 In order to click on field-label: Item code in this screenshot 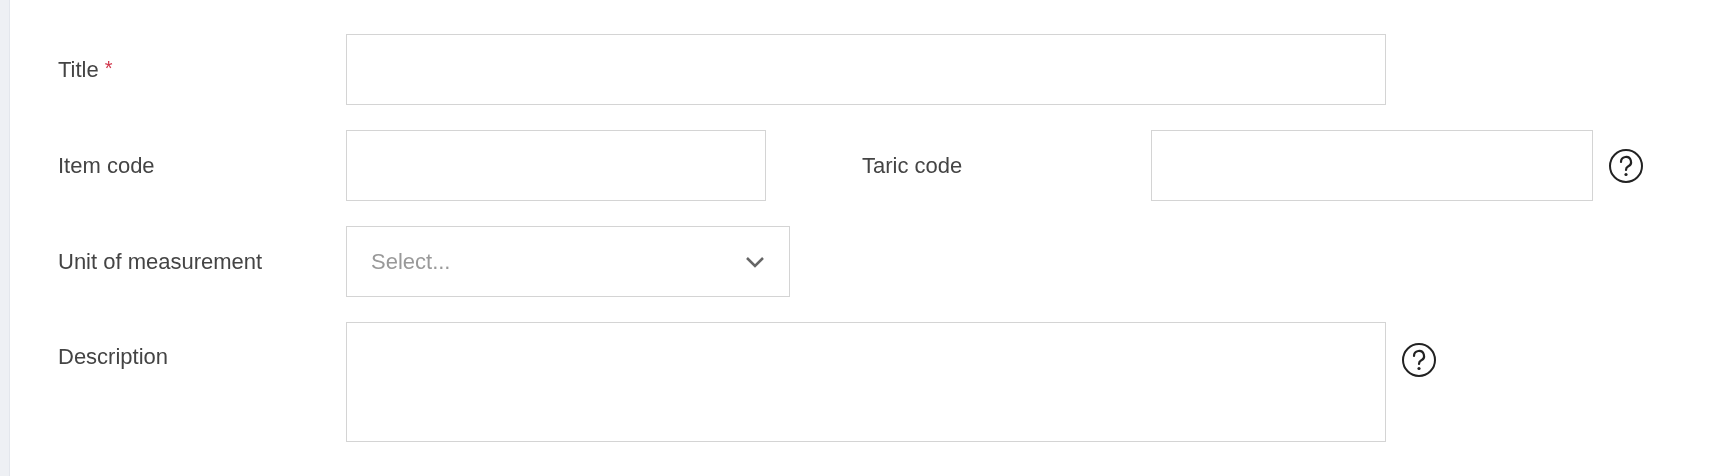, I will do `click(106, 166)`.